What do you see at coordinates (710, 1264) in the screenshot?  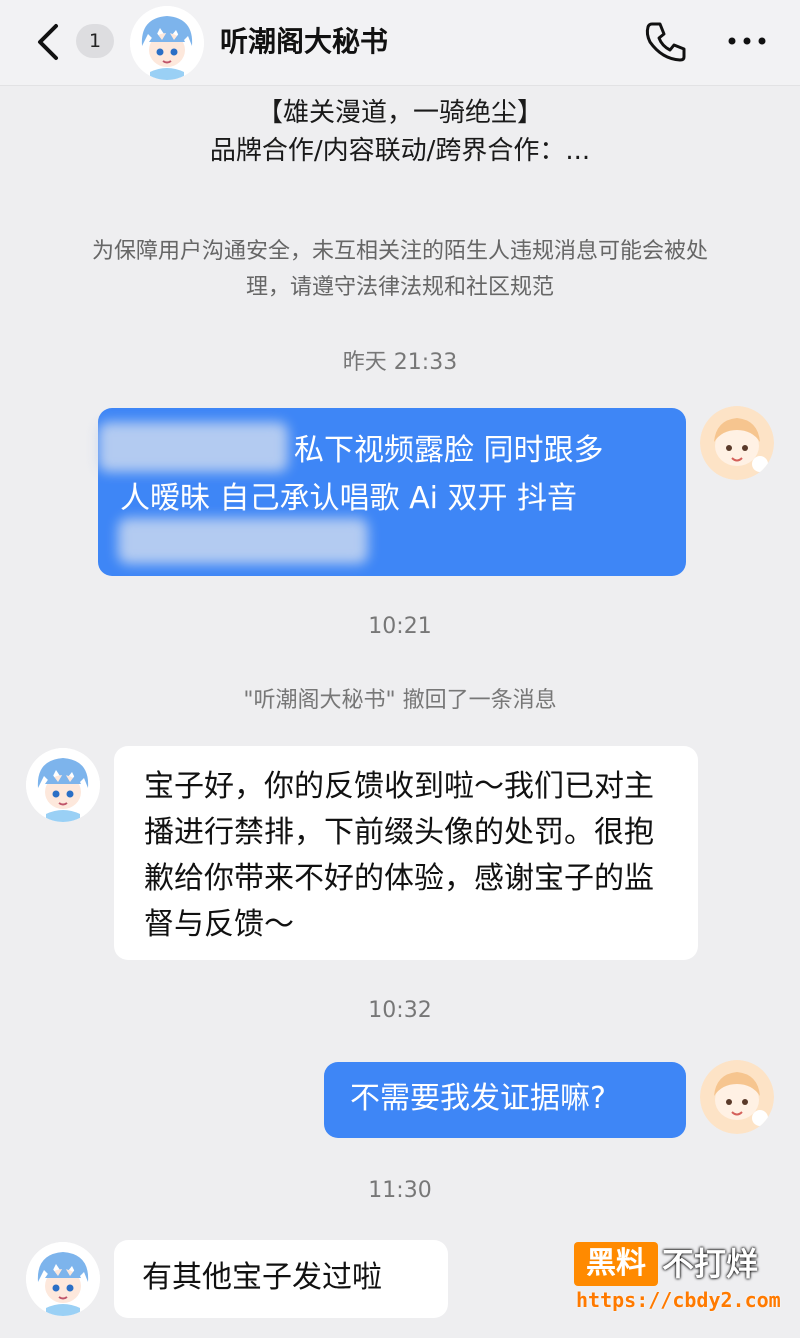 I see `watermark-text: 不打烊` at bounding box center [710, 1264].